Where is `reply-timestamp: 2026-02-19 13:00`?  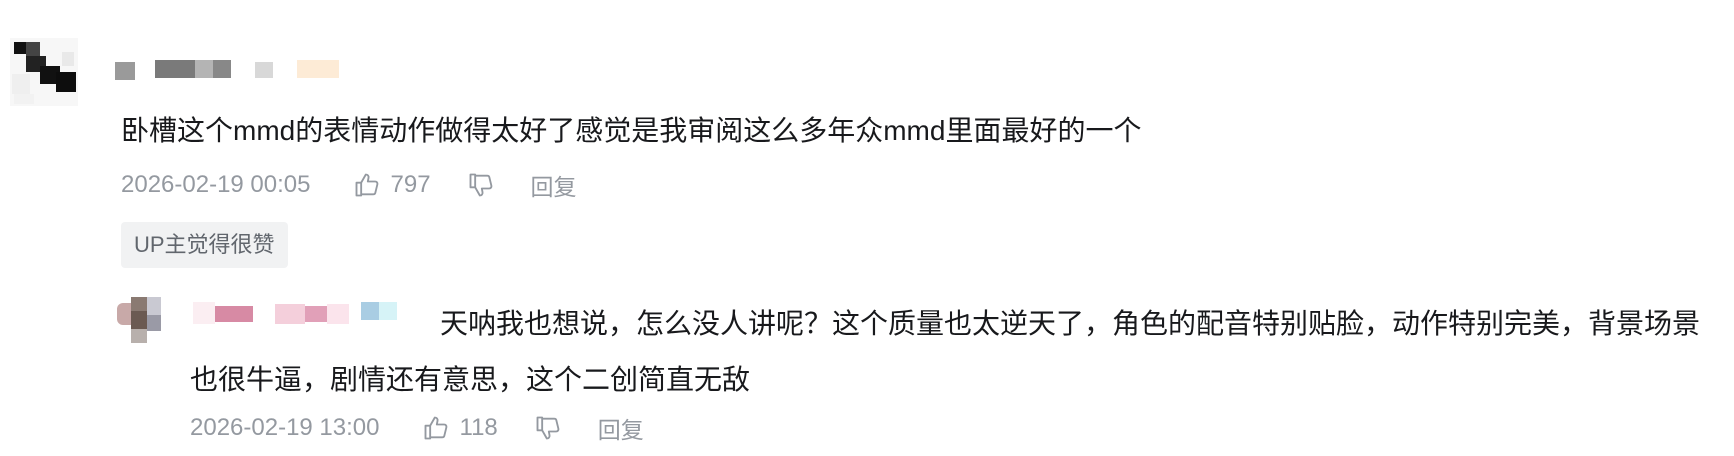 reply-timestamp: 2026-02-19 13:00 is located at coordinates (285, 427).